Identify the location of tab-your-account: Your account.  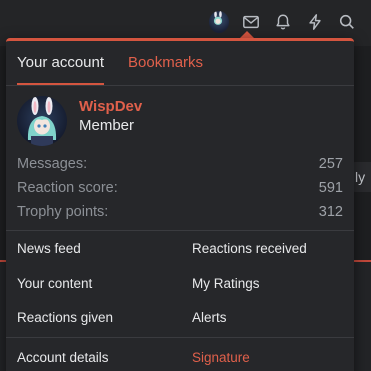
(61, 63).